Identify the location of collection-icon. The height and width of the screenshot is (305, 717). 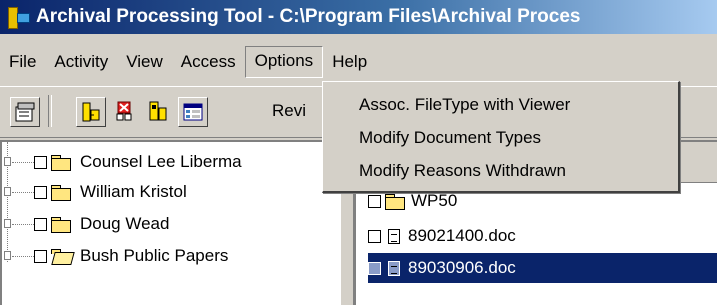
(91, 112).